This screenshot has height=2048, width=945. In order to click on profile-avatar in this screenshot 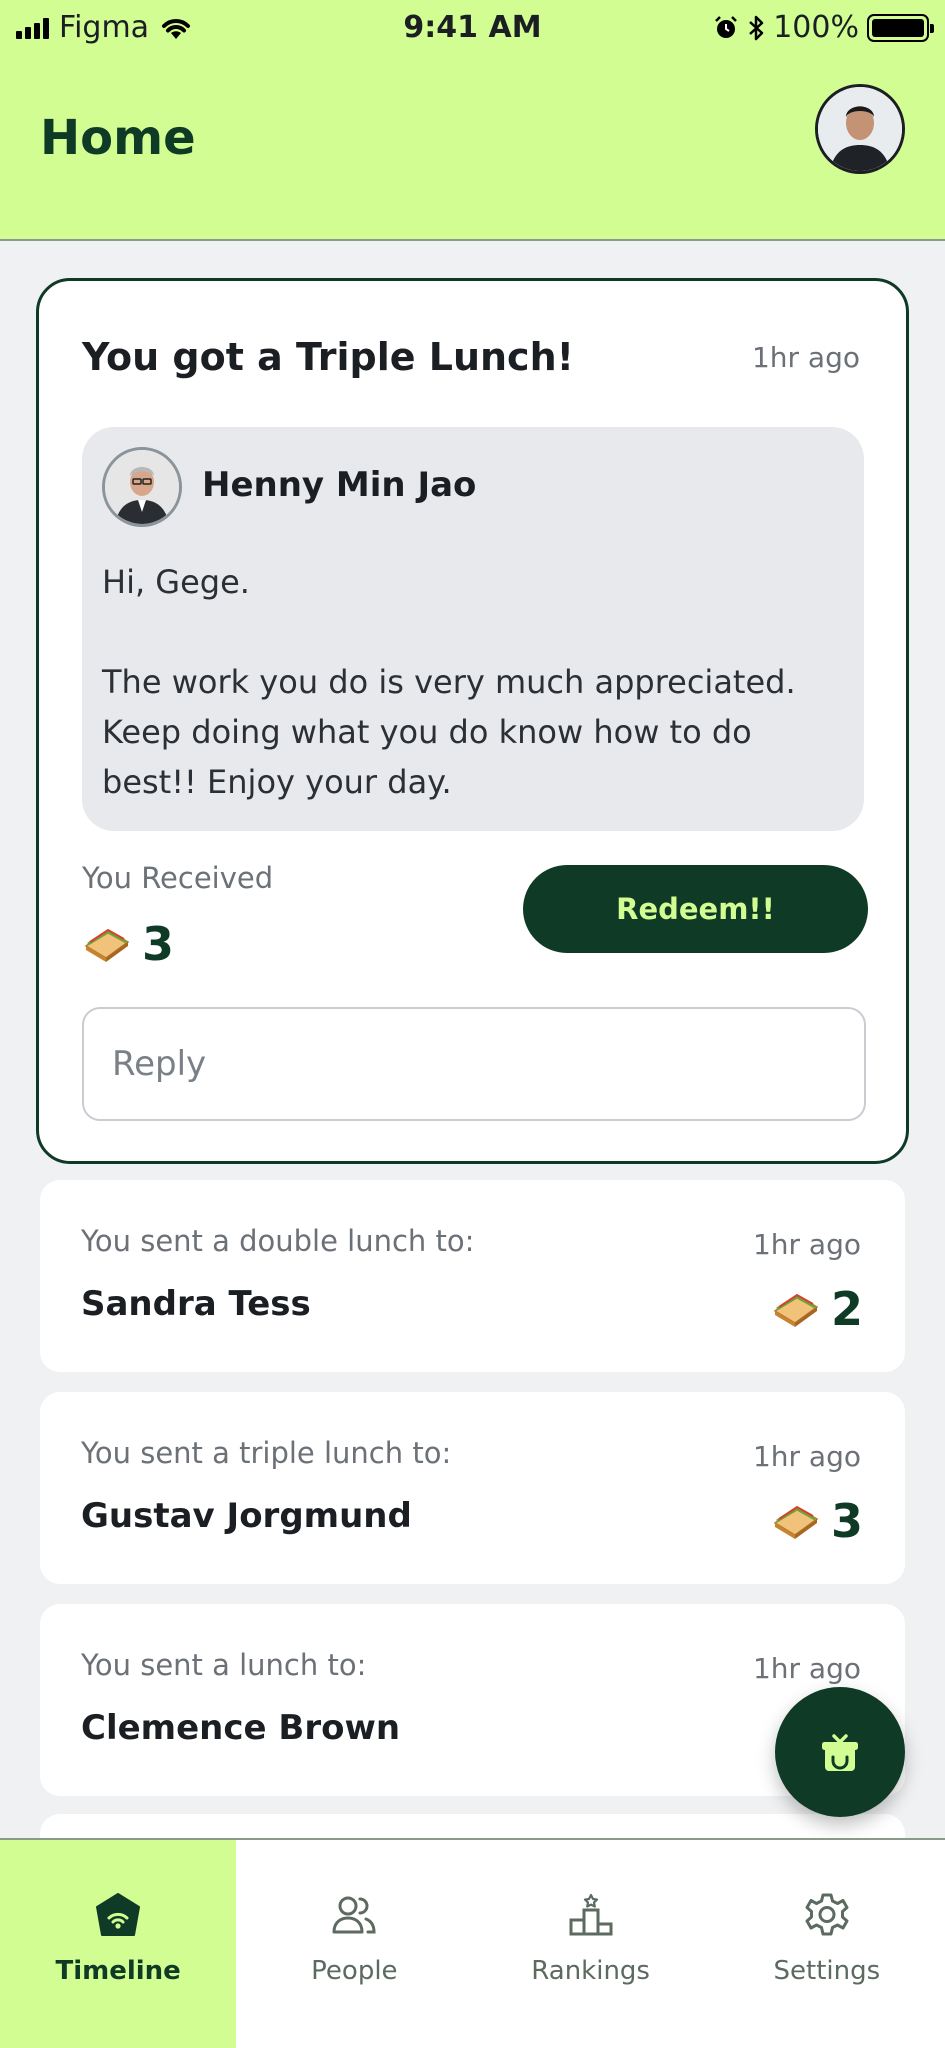, I will do `click(860, 129)`.